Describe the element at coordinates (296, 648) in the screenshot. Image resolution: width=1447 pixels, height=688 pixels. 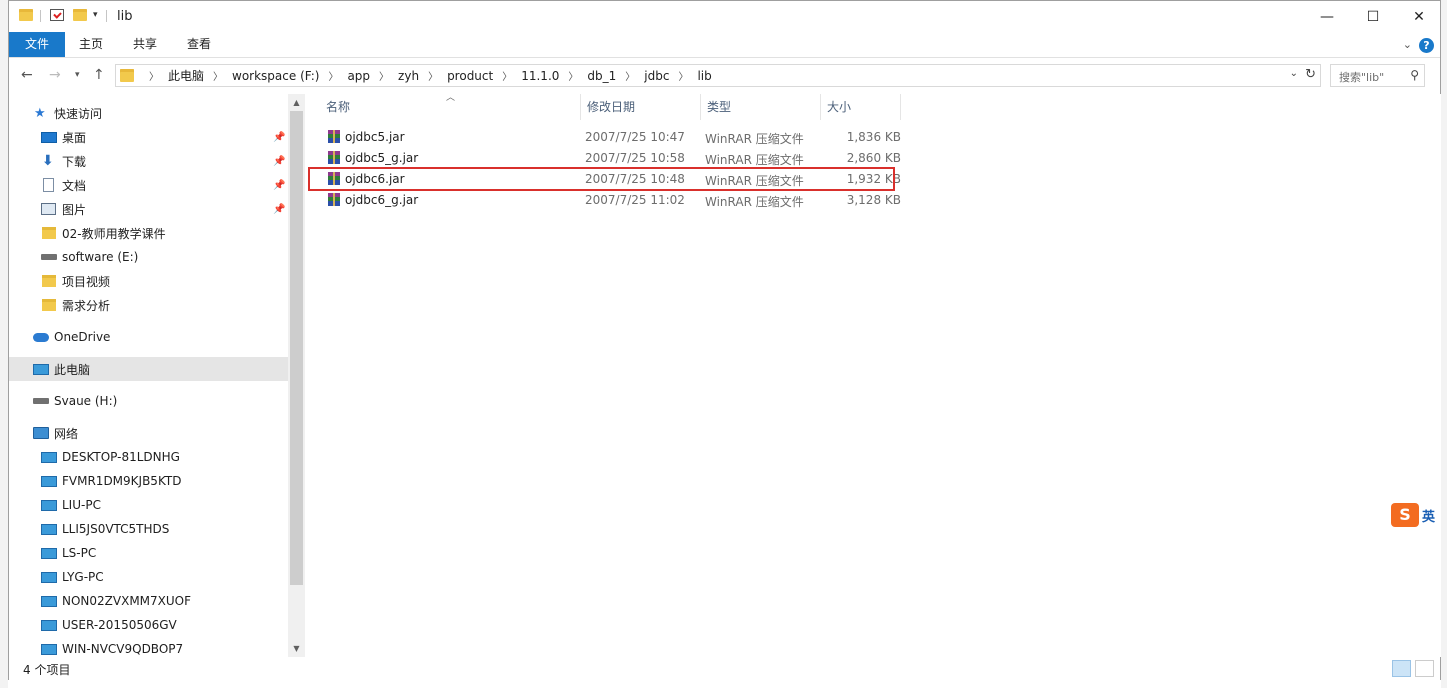
I see `scroll-down-icon: ▼` at that location.